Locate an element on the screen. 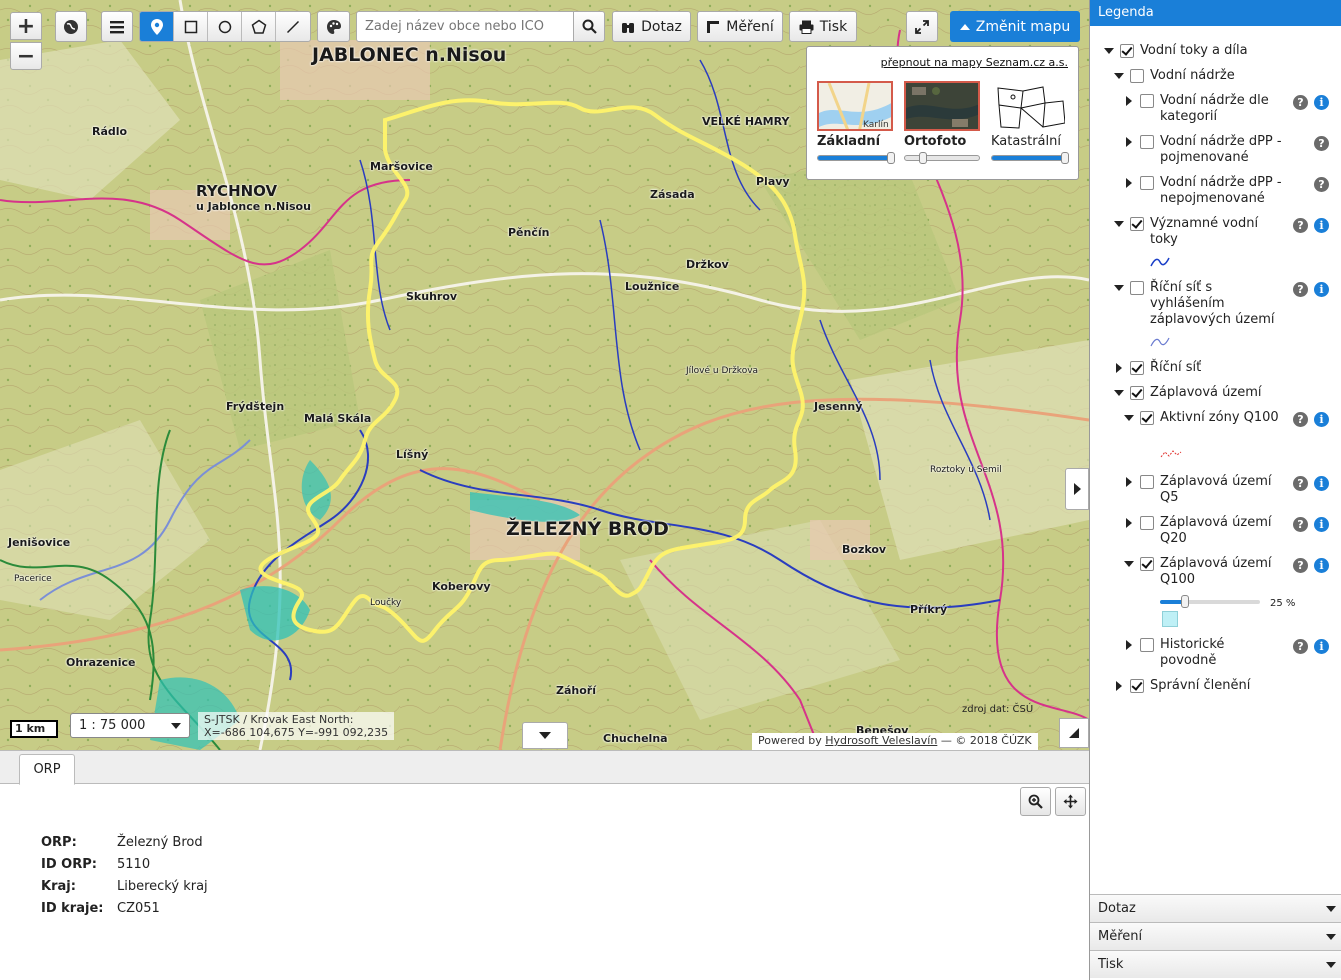 Image resolution: width=1341 pixels, height=980 pixels. caret-up-icon is located at coordinates (964, 27).